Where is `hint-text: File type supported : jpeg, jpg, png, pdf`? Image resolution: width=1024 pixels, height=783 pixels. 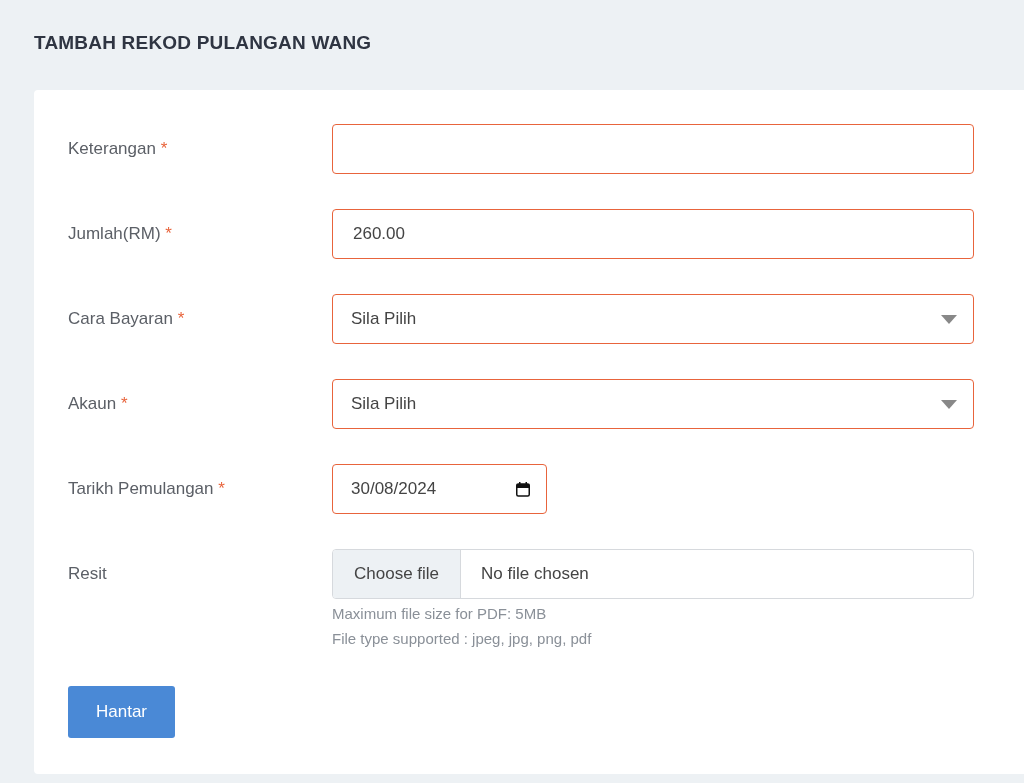 hint-text: File type supported : jpeg, jpg, png, pdf is located at coordinates (462, 638).